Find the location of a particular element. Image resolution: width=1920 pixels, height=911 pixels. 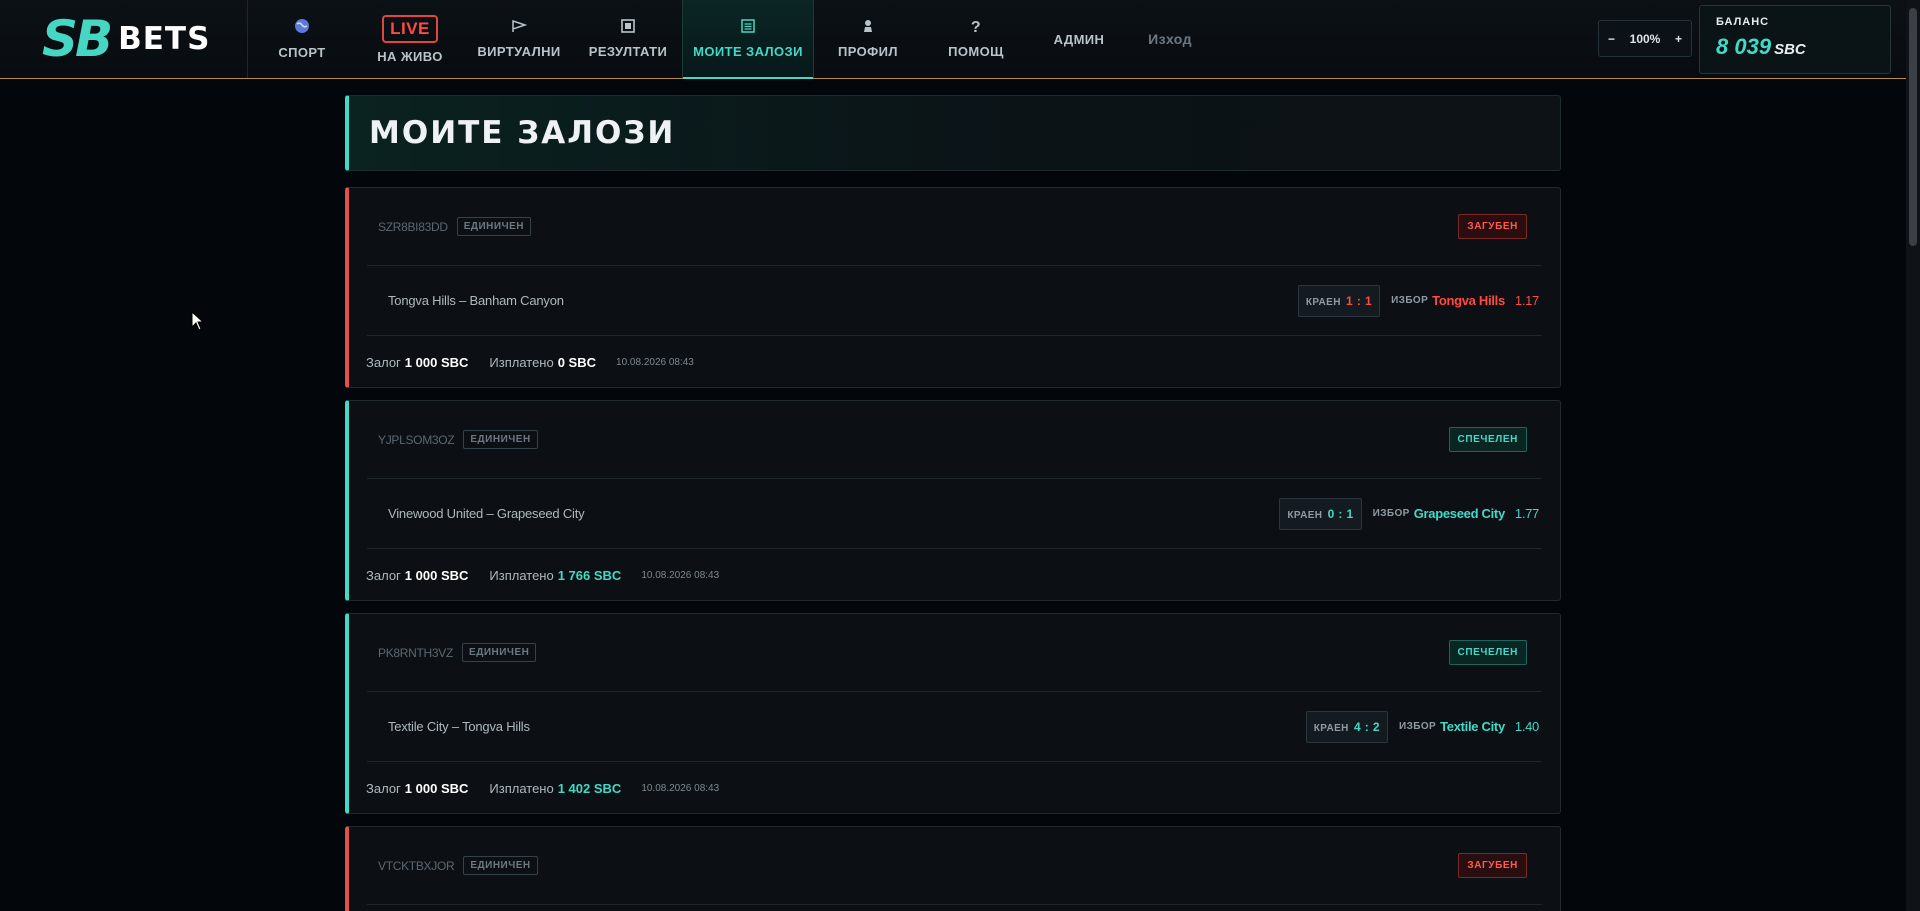

odds-value: 1.17 is located at coordinates (1526, 300).